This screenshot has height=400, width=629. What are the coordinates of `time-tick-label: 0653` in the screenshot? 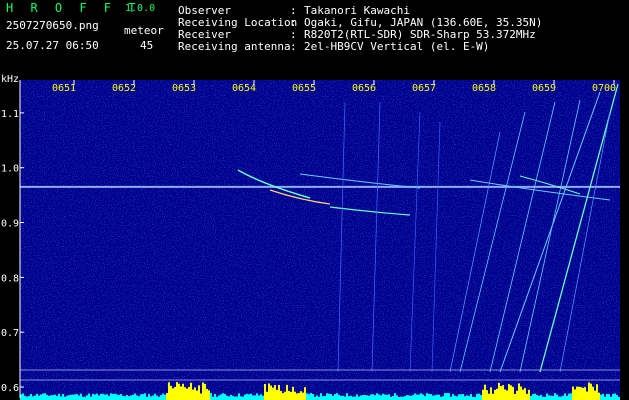 It's located at (184, 88).